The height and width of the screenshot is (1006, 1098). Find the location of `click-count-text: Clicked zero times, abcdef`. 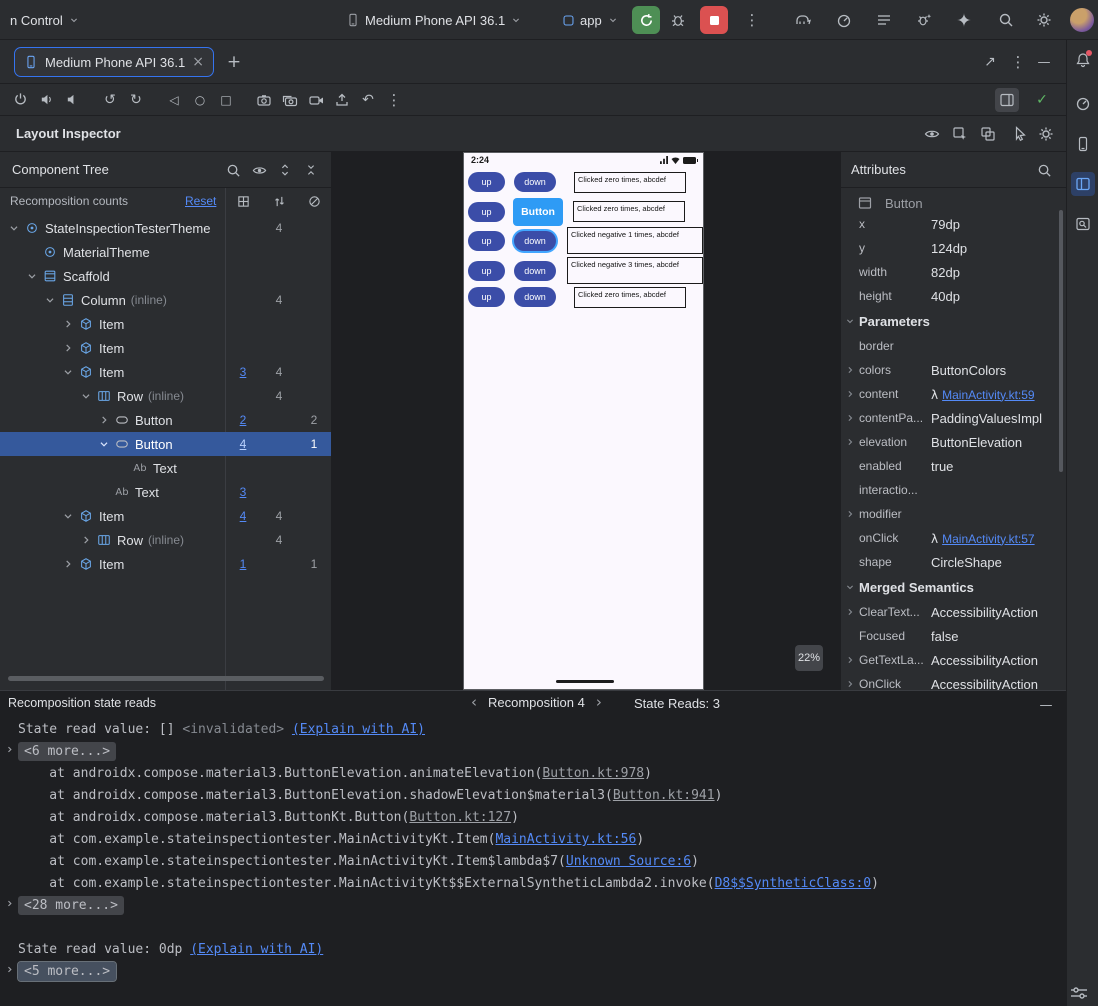

click-count-text: Clicked zero times, abcdef is located at coordinates (629, 211).